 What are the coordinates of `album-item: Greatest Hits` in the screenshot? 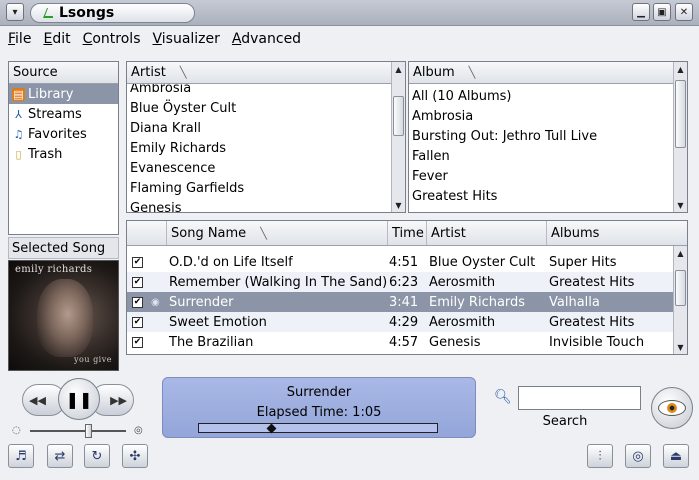 It's located at (541, 196).